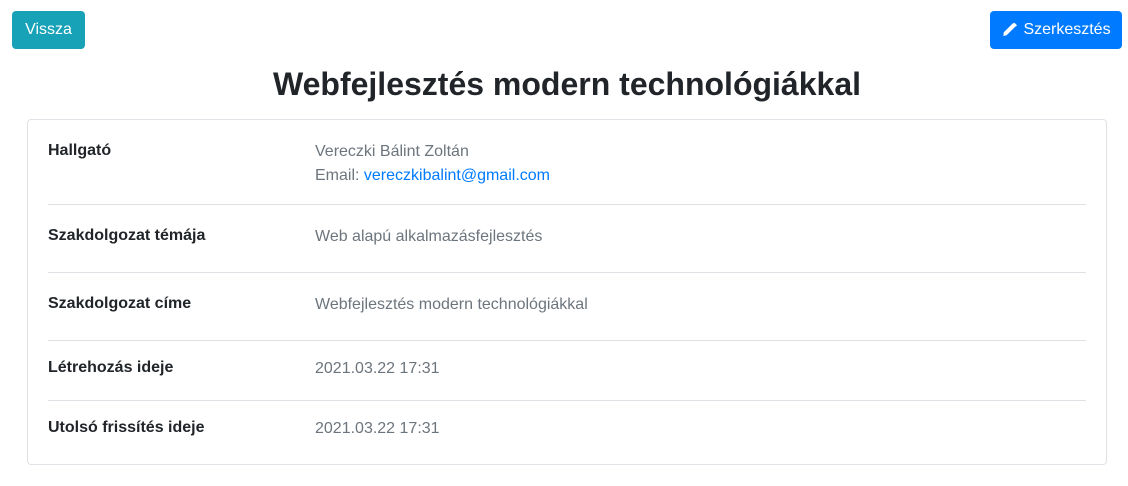 The height and width of the screenshot is (486, 1128). What do you see at coordinates (566, 84) in the screenshot?
I see `page-title: Webfejlesztés modern technológiákkal` at bounding box center [566, 84].